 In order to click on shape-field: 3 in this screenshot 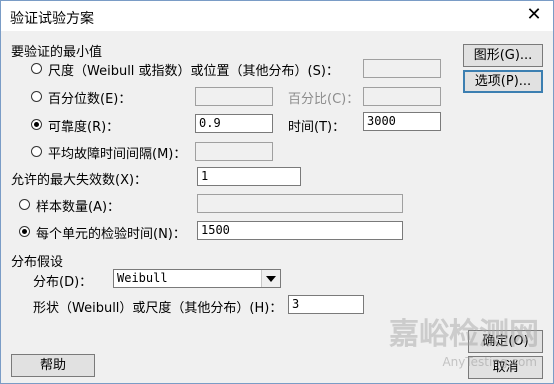, I will do `click(326, 304)`.